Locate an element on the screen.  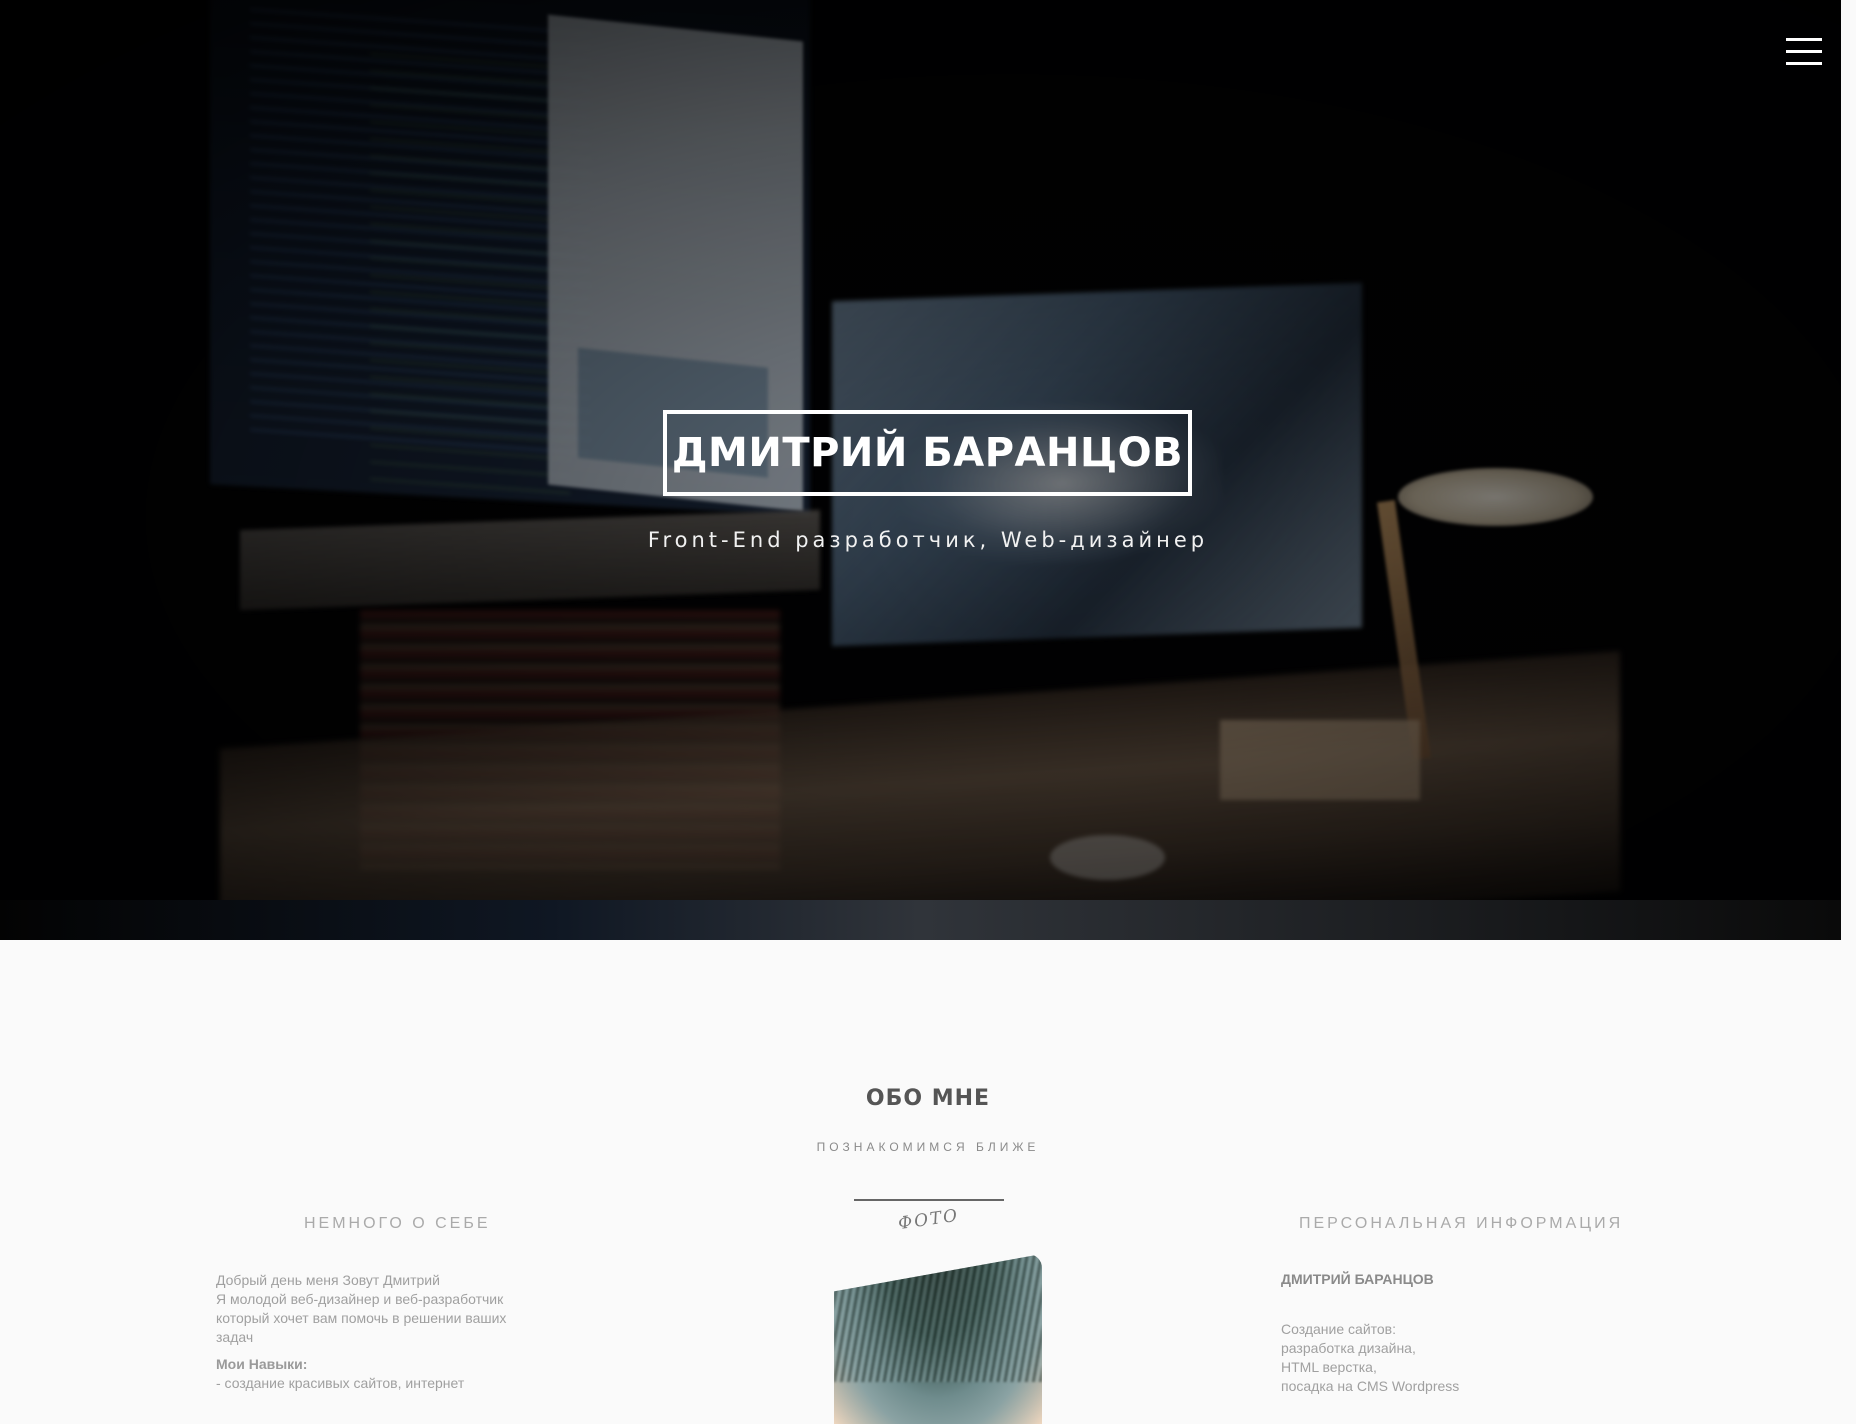
about-self-line: задач is located at coordinates (235, 1337).